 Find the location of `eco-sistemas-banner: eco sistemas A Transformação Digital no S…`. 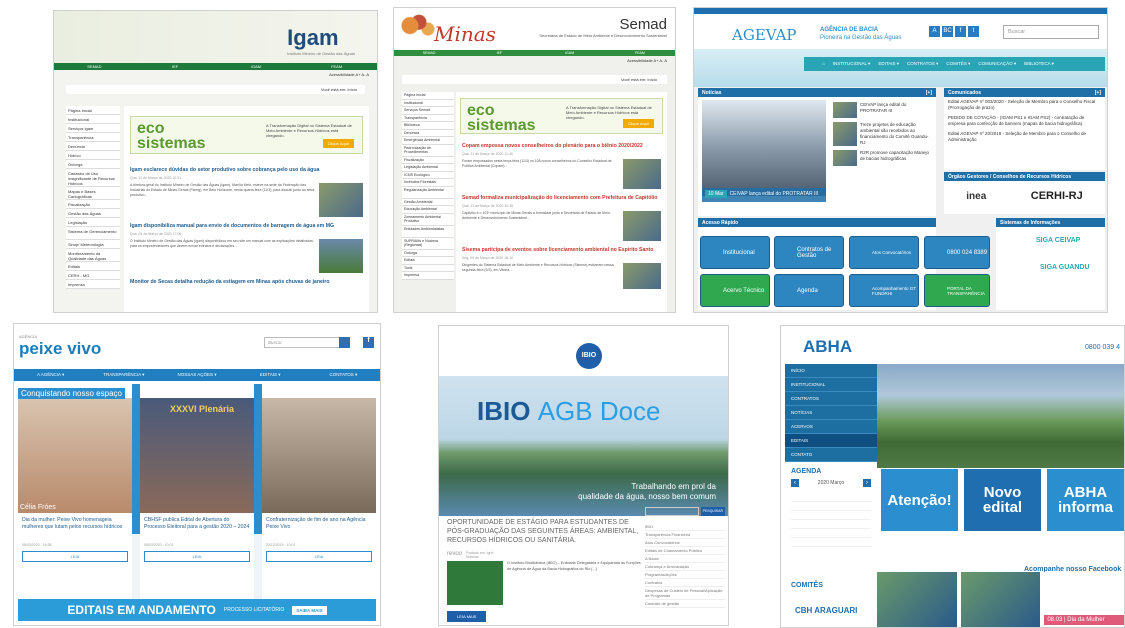

eco-sistemas-banner: eco sistemas A Transformação Digital no S… is located at coordinates (246, 135).